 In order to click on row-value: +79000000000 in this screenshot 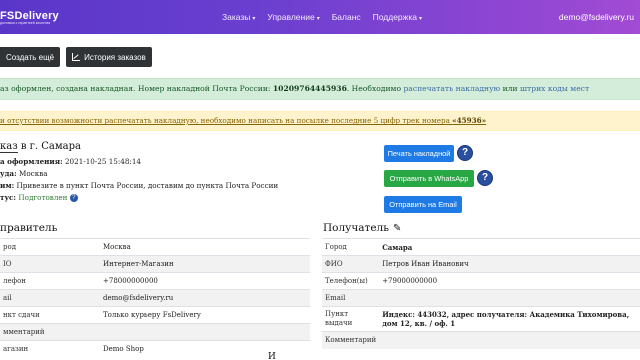, I will do `click(509, 281)`.